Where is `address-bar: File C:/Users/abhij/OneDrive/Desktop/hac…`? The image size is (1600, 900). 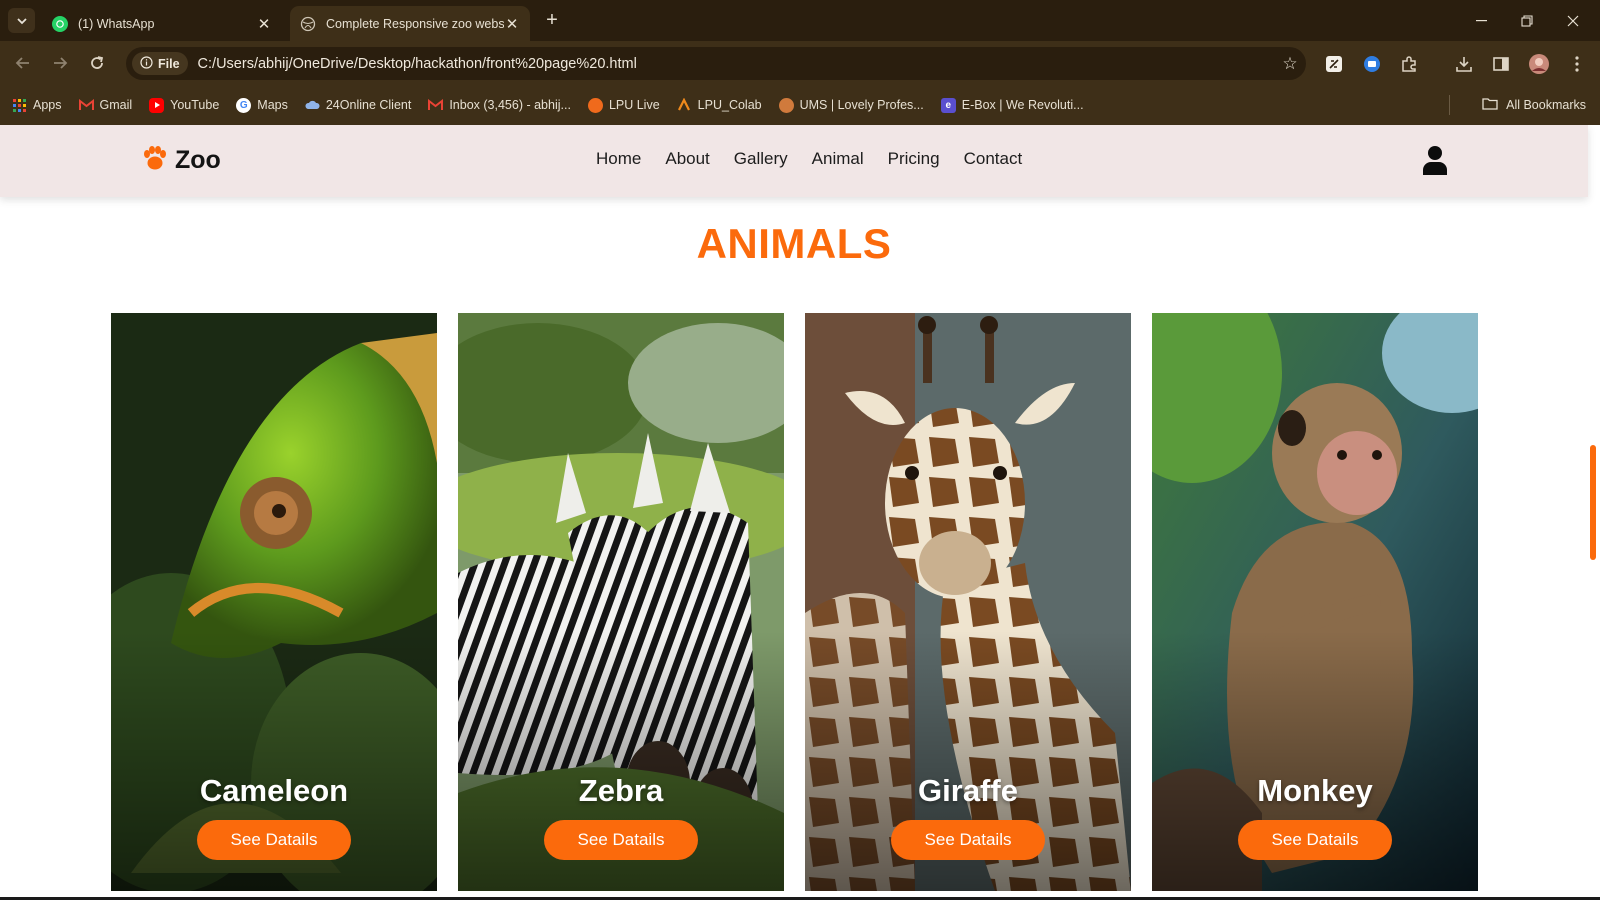 address-bar: File C:/Users/abhij/OneDrive/Desktop/hac… is located at coordinates (716, 63).